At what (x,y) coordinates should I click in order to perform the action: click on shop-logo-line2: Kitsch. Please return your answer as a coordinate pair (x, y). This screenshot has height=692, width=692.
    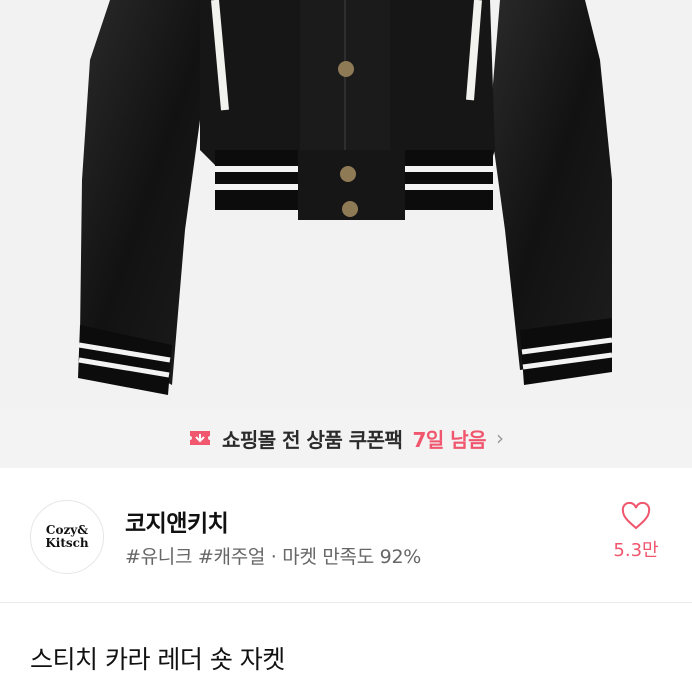
    Looking at the image, I should click on (67, 543).